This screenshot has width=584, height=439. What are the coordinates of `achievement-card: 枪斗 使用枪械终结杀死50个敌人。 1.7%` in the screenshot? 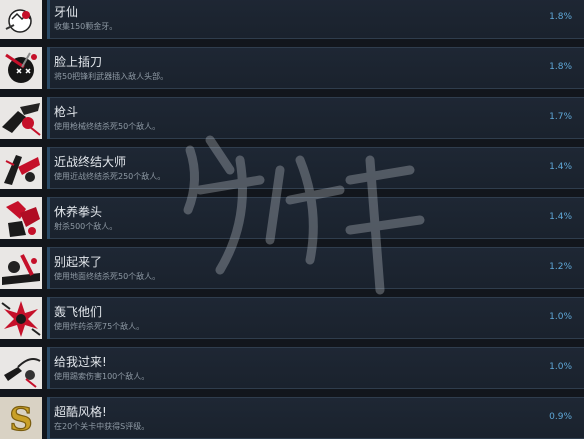 It's located at (315, 118).